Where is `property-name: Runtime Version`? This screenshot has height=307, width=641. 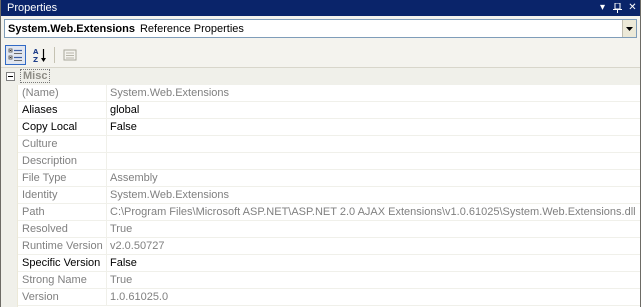
property-name: Runtime Version is located at coordinates (62, 246).